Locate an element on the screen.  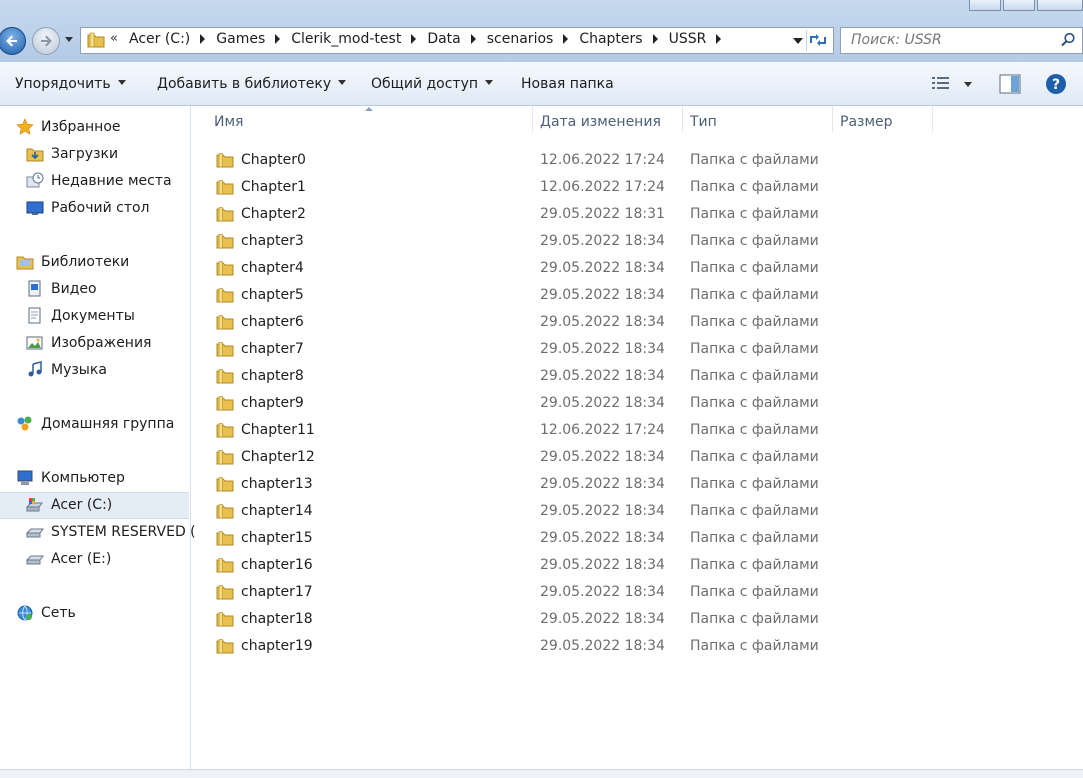
back-button is located at coordinates (13, 41).